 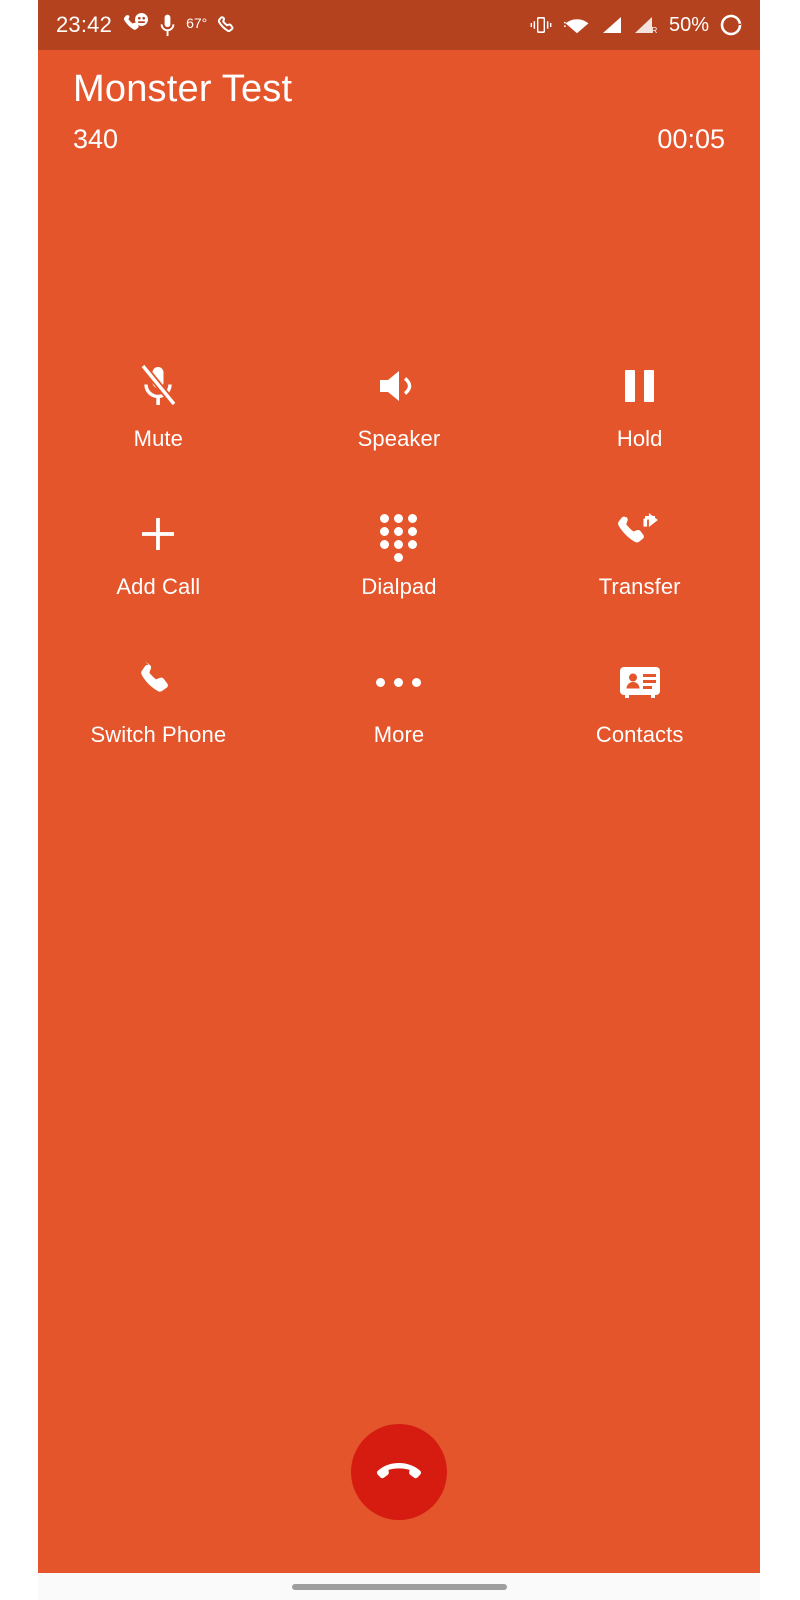 I want to click on battery-circle-icon, so click(x=731, y=25).